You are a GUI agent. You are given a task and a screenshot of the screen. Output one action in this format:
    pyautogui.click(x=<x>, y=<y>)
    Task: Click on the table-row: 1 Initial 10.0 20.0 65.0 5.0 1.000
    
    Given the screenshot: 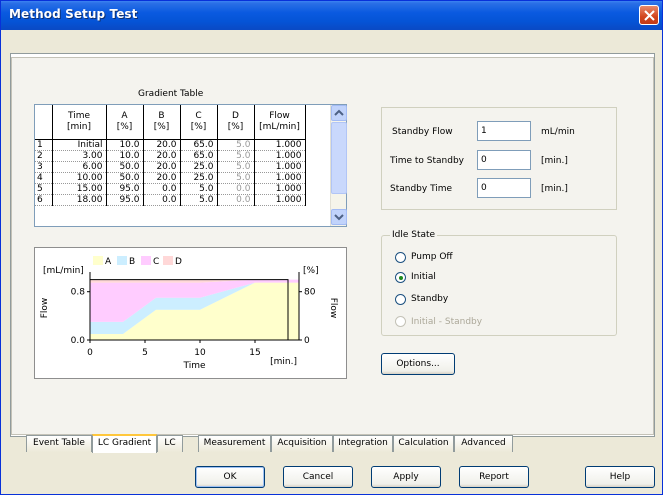 What is the action you would take?
    pyautogui.click(x=170, y=145)
    